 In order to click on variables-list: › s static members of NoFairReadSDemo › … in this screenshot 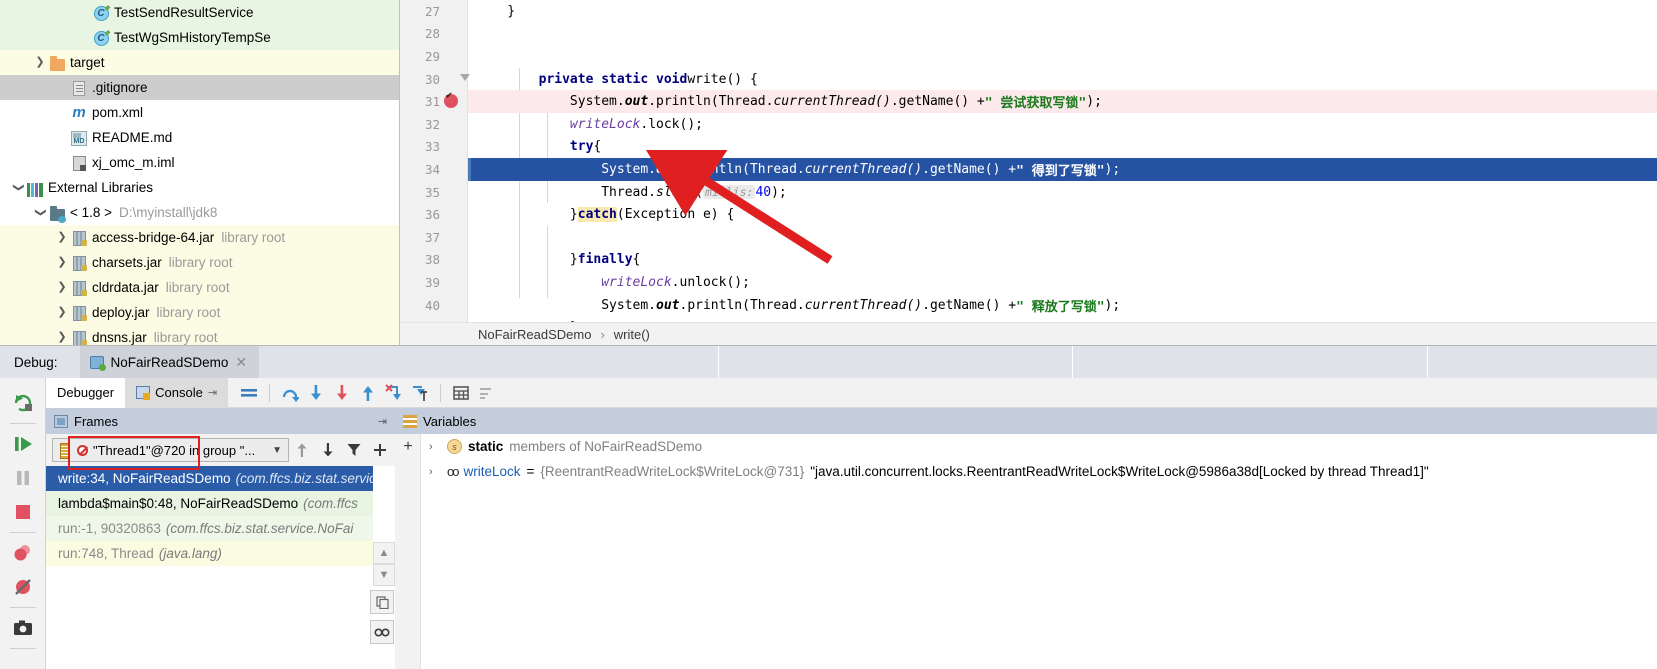, I will do `click(1039, 459)`.